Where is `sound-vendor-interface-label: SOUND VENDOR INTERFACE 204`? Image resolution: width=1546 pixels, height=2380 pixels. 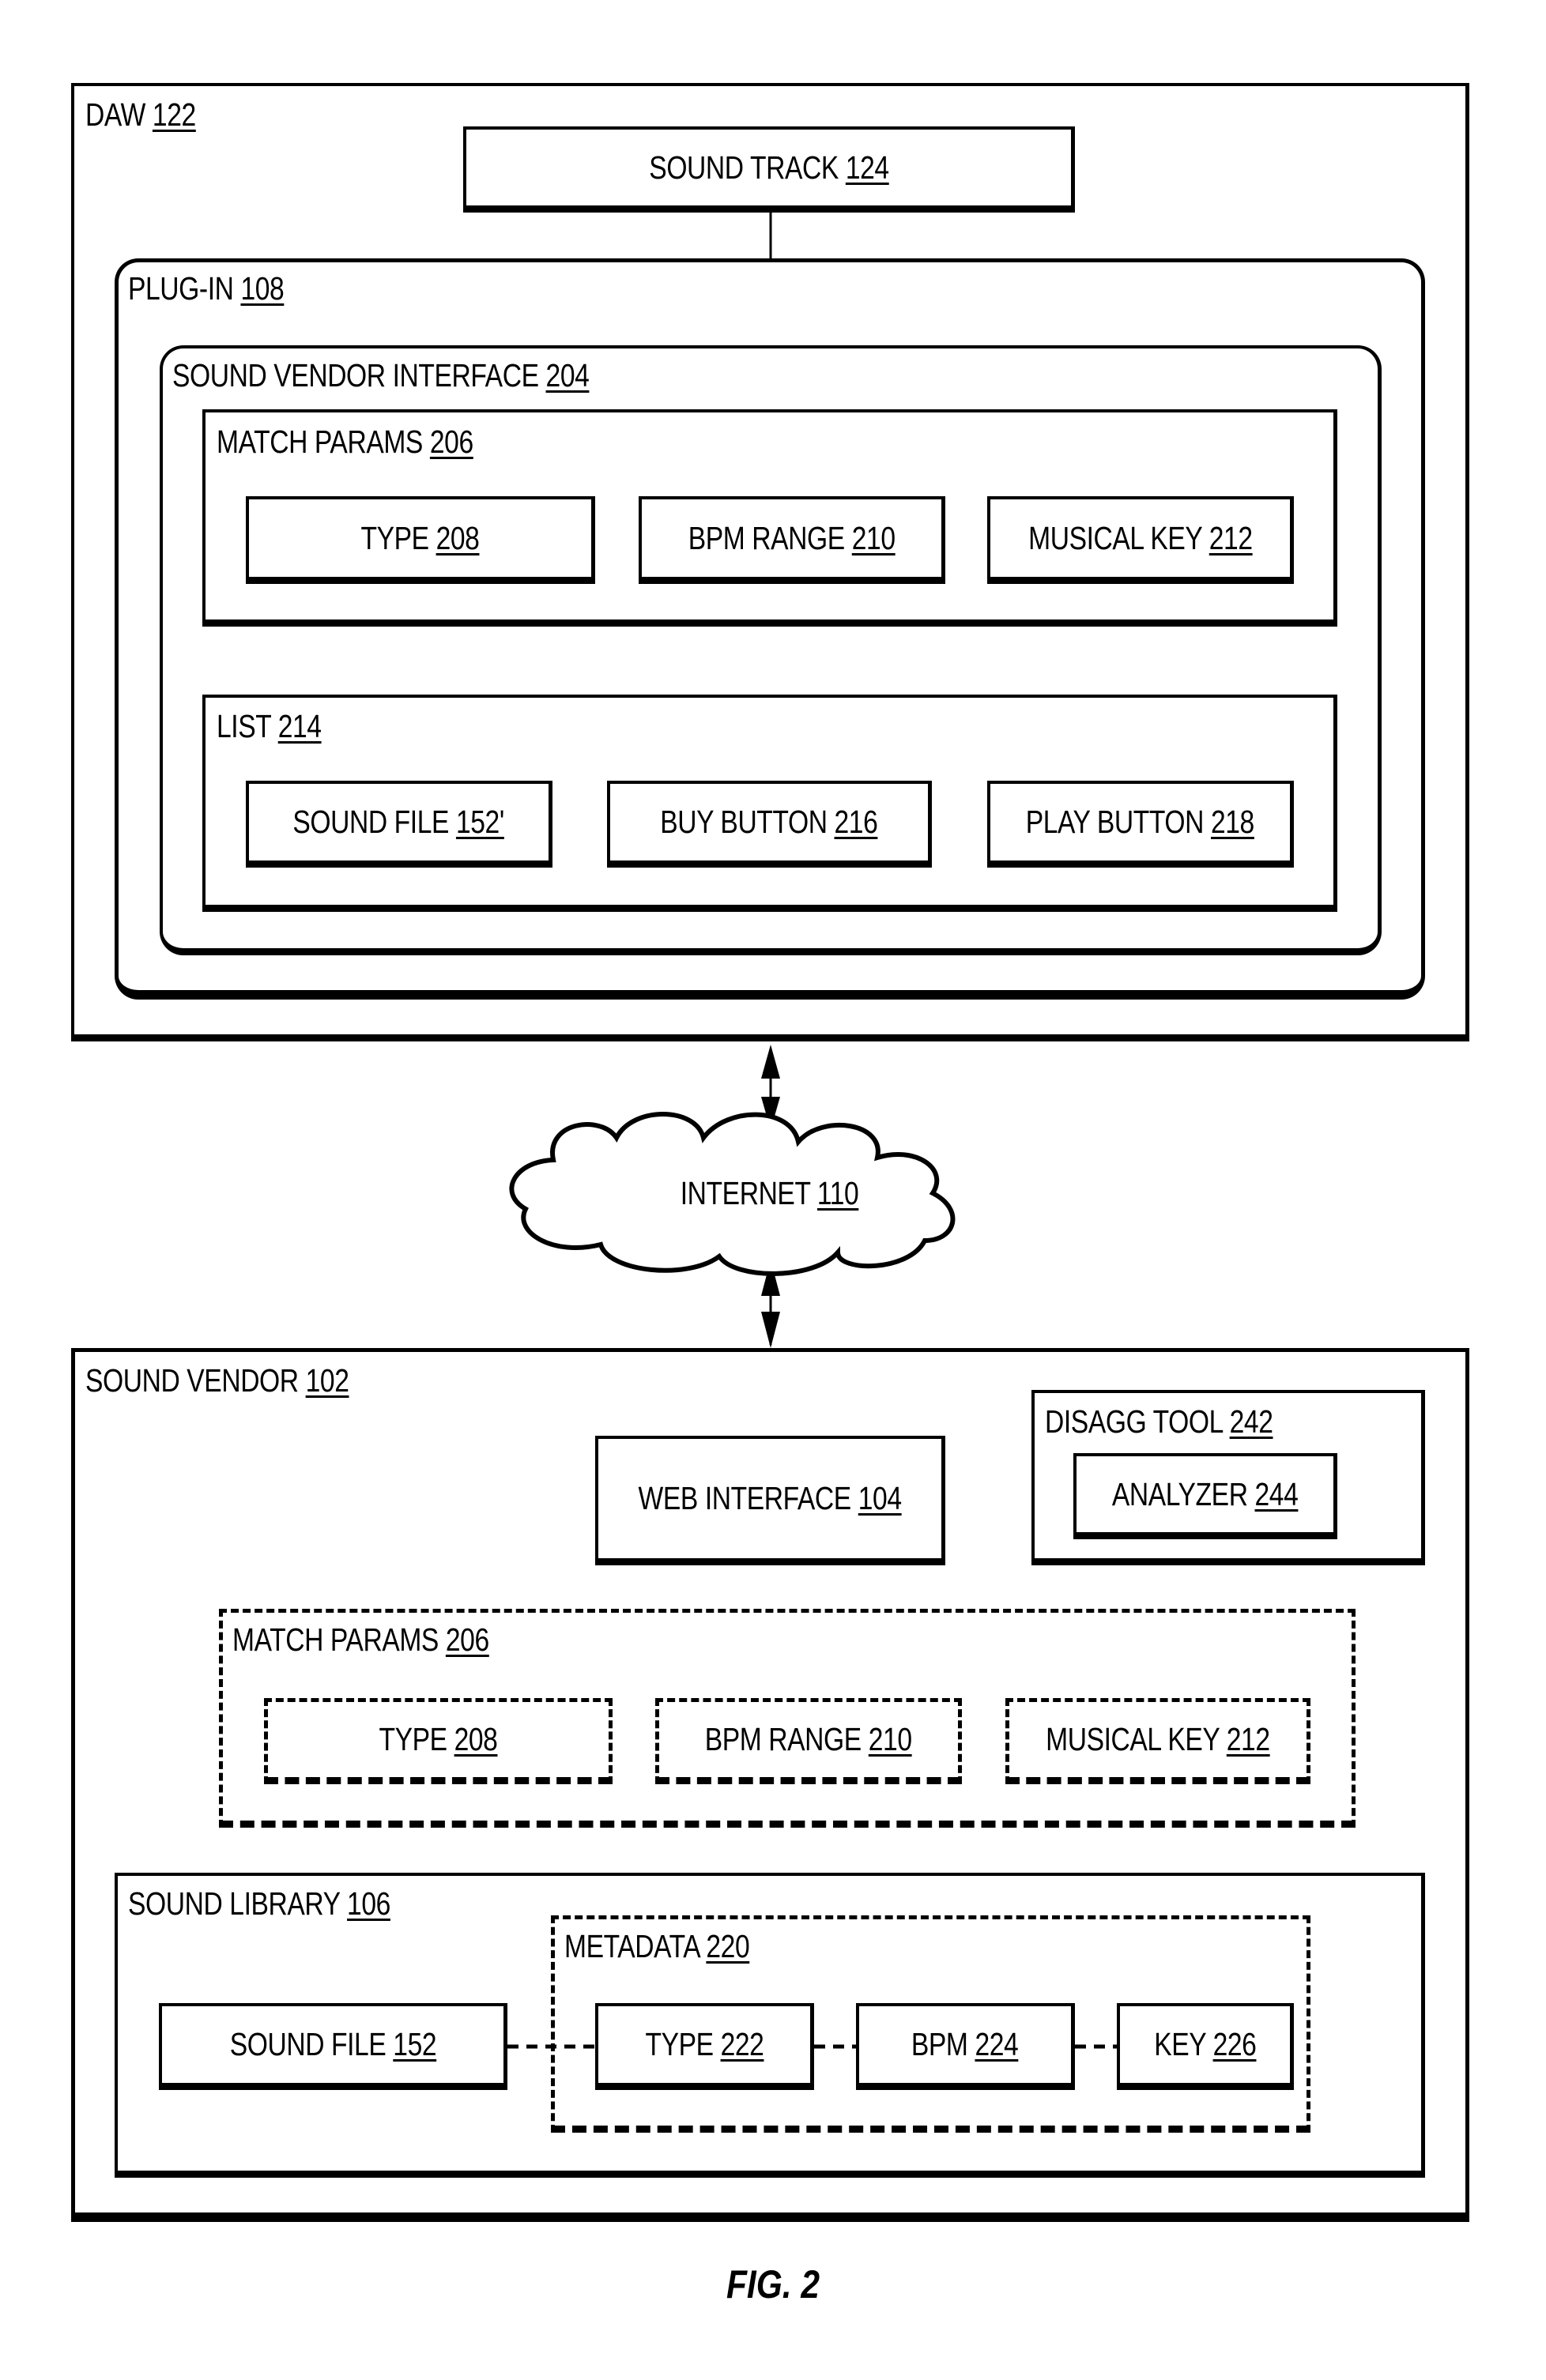 sound-vendor-interface-label: SOUND VENDOR INTERFACE 204 is located at coordinates (381, 375).